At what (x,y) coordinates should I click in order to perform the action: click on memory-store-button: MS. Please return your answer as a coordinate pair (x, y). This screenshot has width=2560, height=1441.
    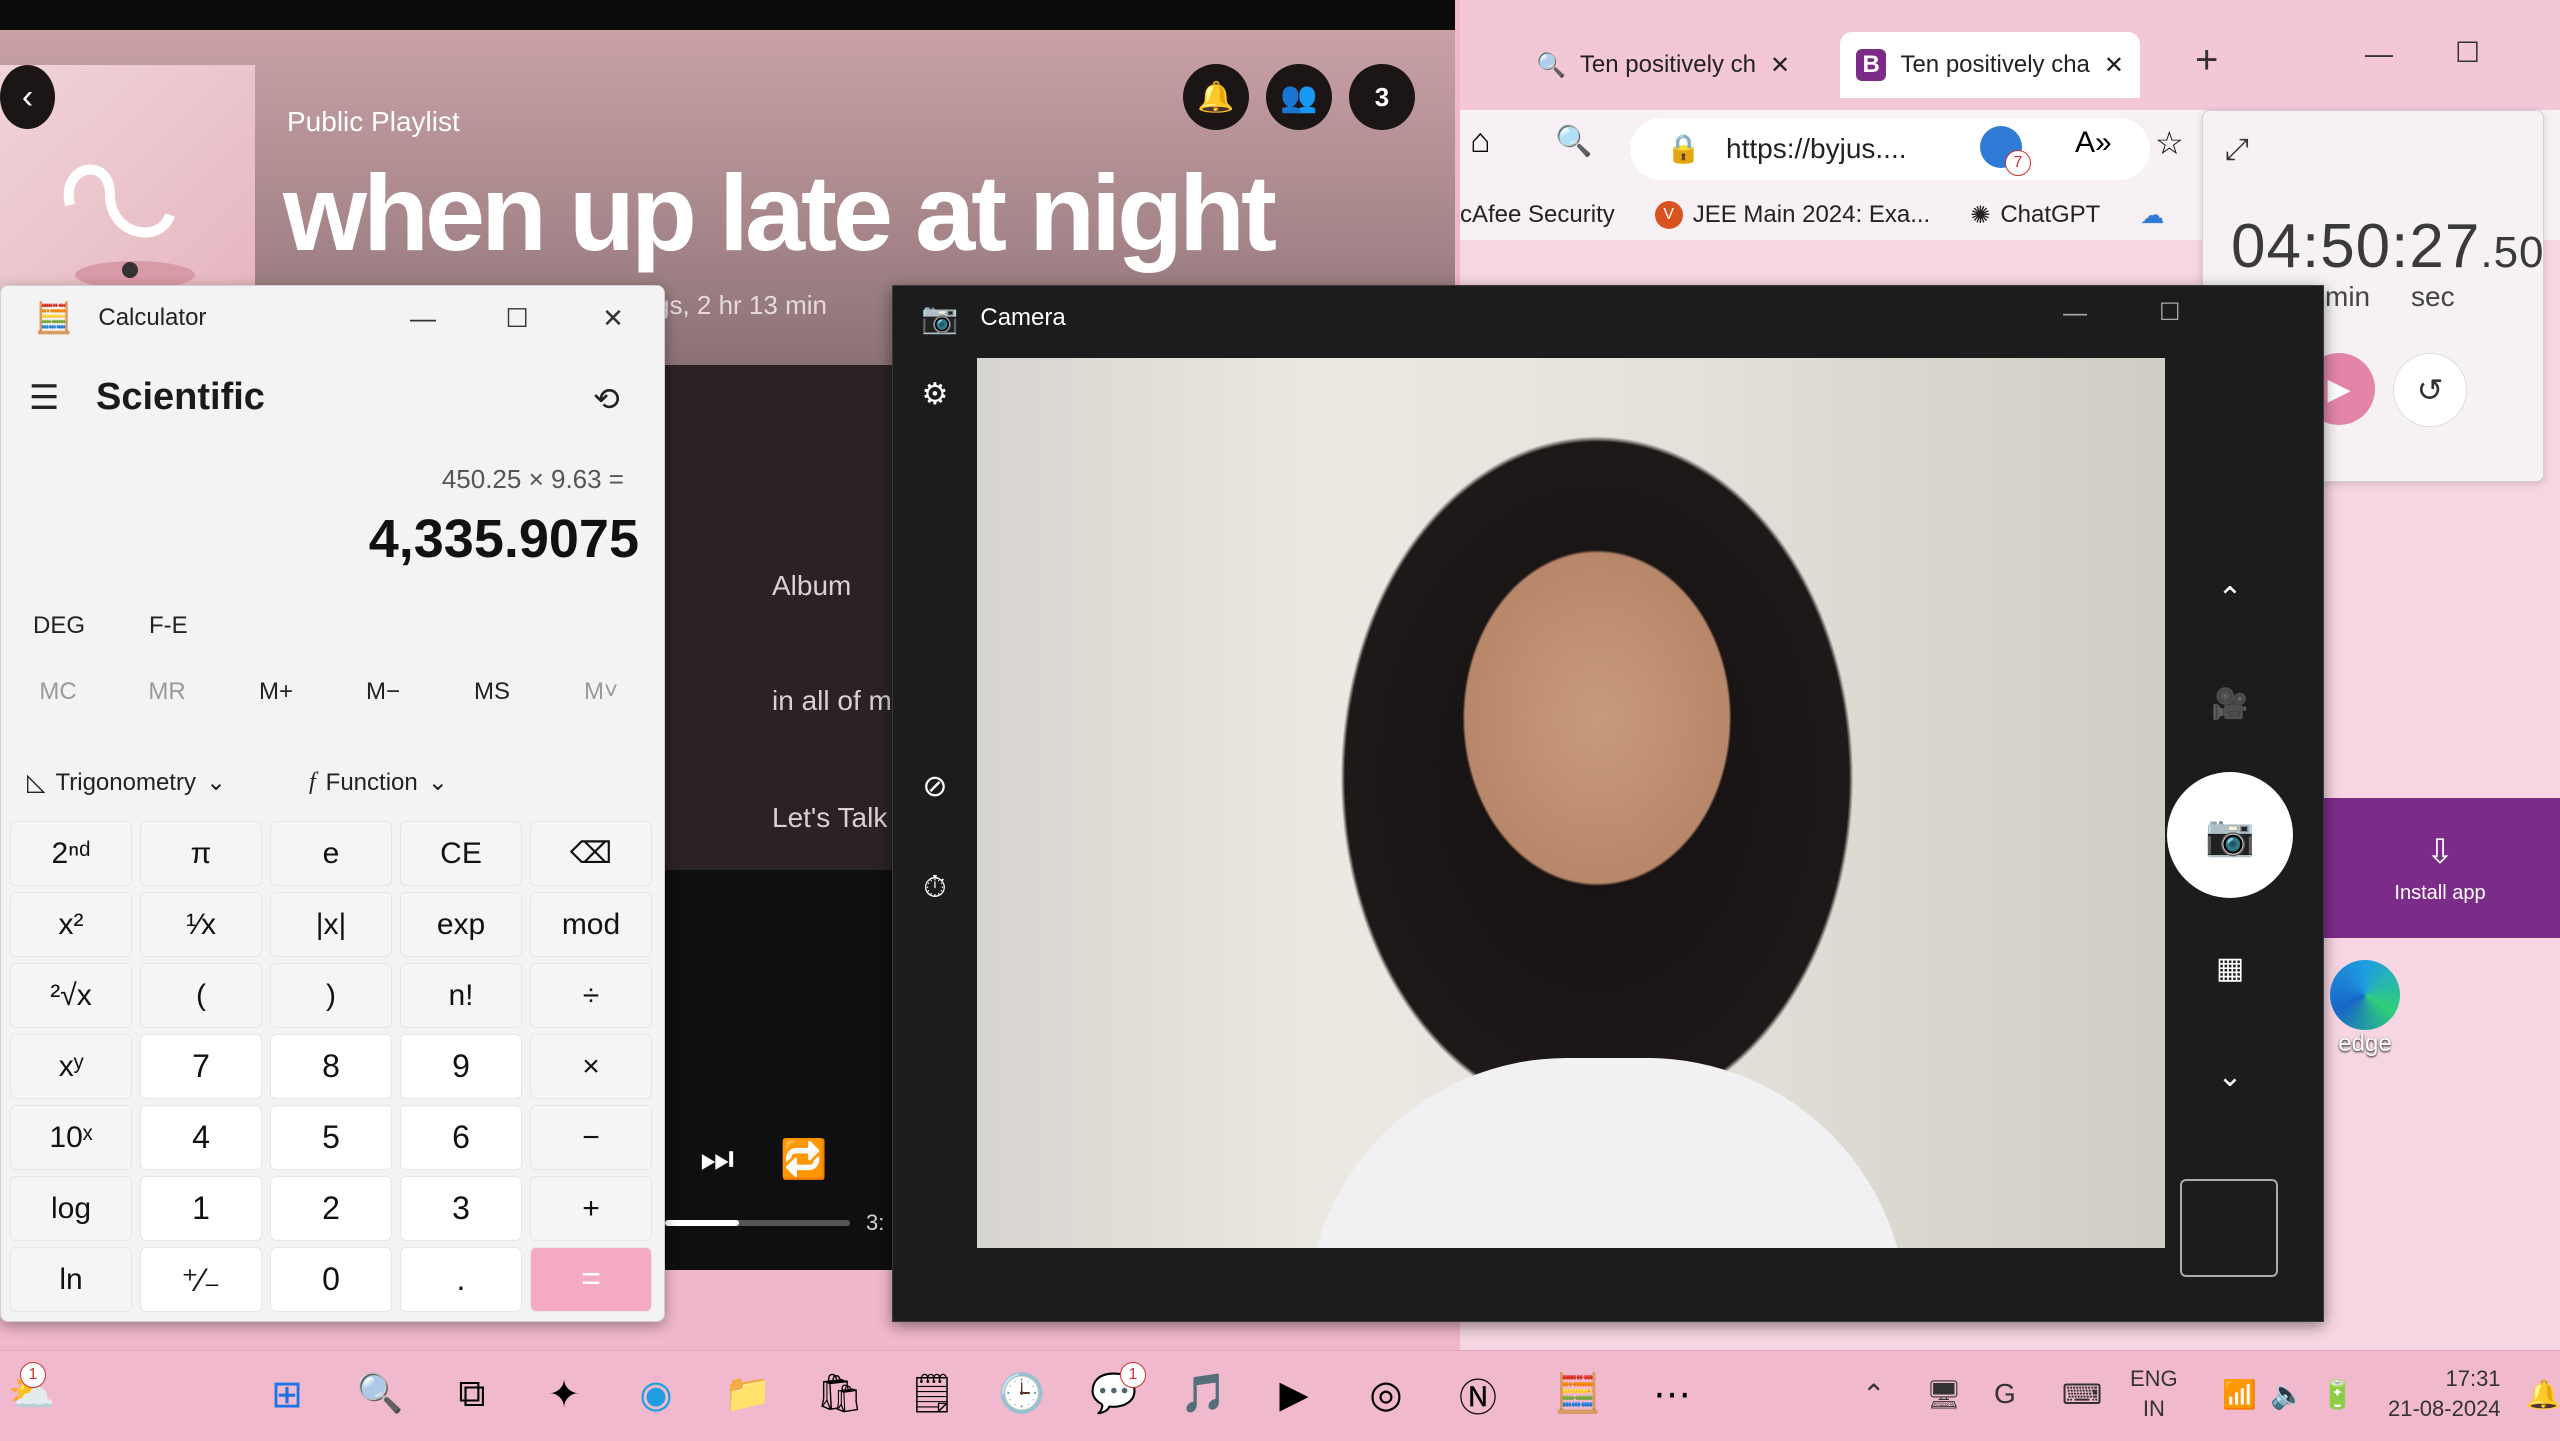
    Looking at the image, I should click on (492, 692).